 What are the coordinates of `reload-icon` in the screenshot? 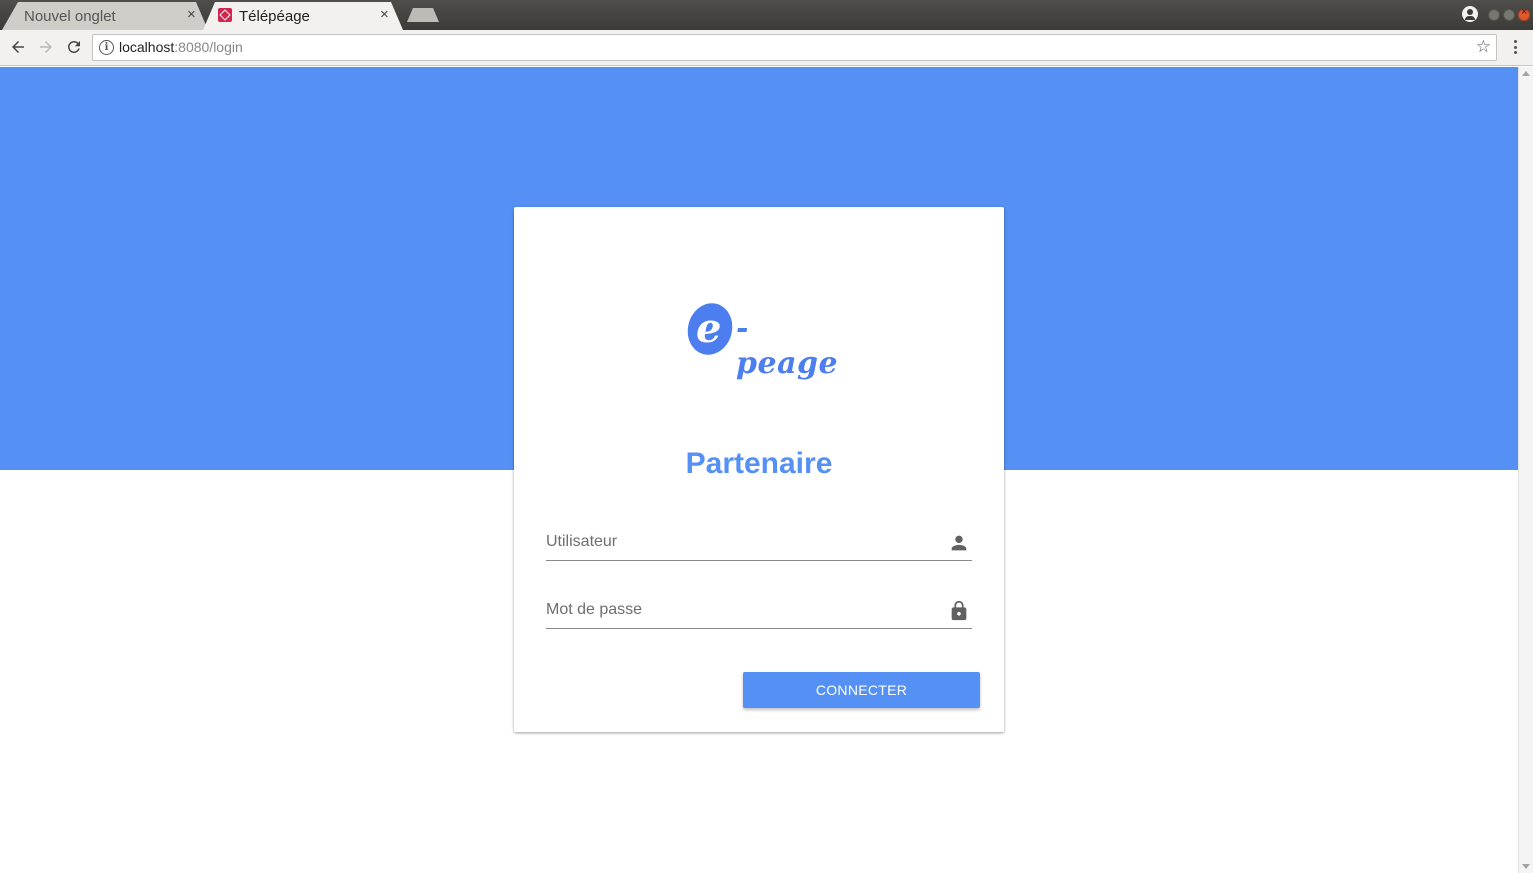 It's located at (74, 47).